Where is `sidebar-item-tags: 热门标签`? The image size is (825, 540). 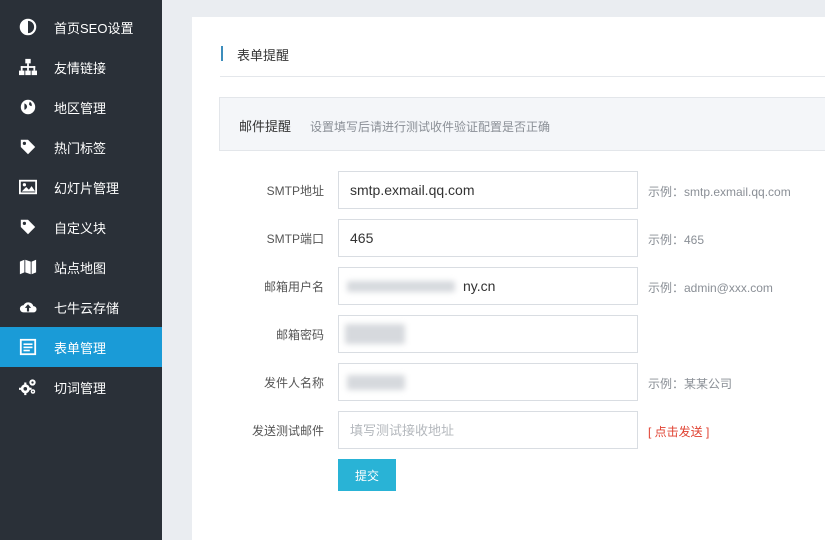
sidebar-item-tags: 热门标签 is located at coordinates (81, 147).